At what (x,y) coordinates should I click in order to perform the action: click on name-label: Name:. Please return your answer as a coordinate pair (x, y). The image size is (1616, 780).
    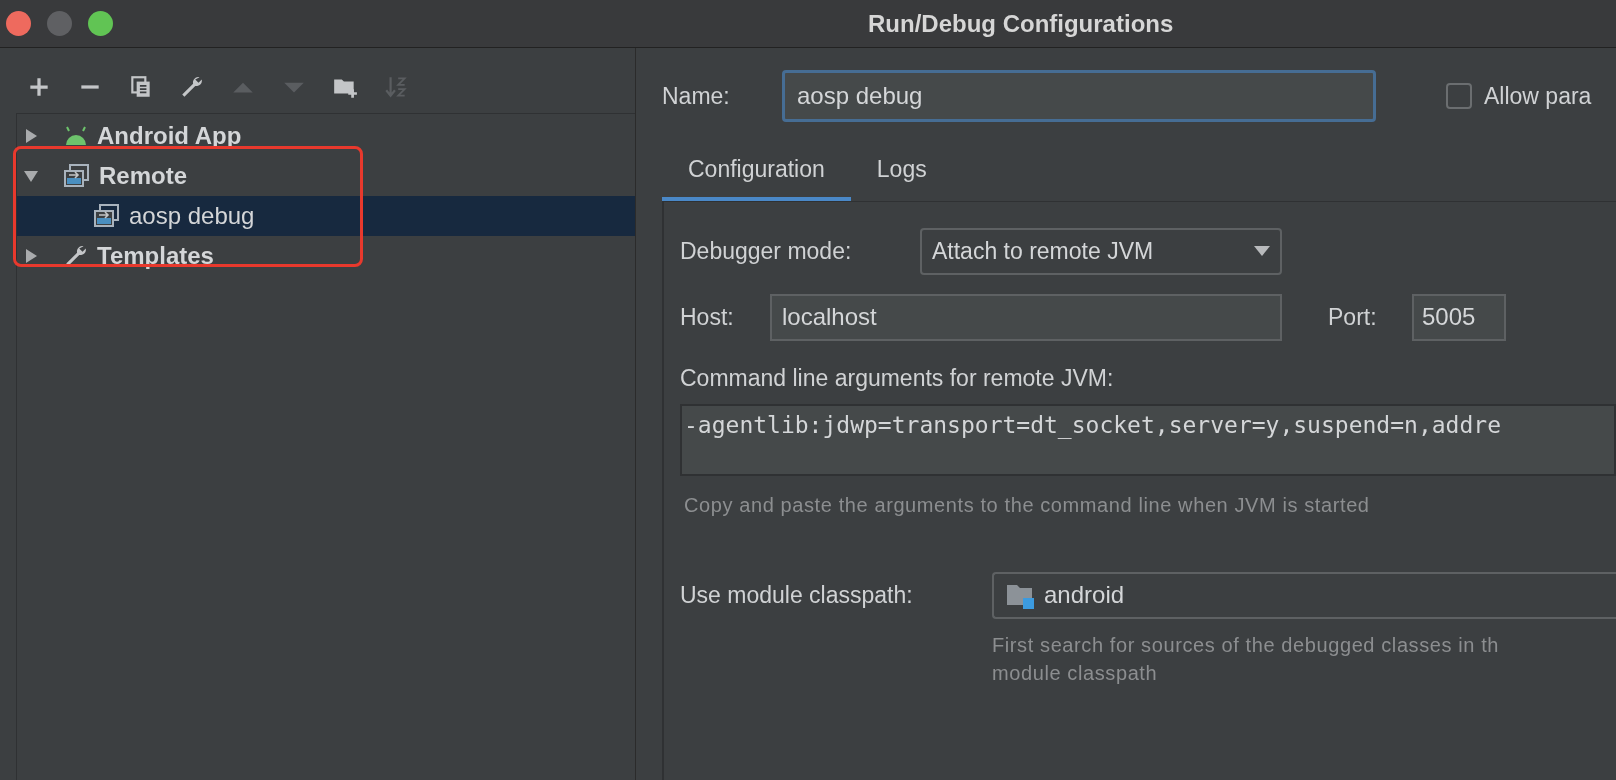
    Looking at the image, I should click on (696, 96).